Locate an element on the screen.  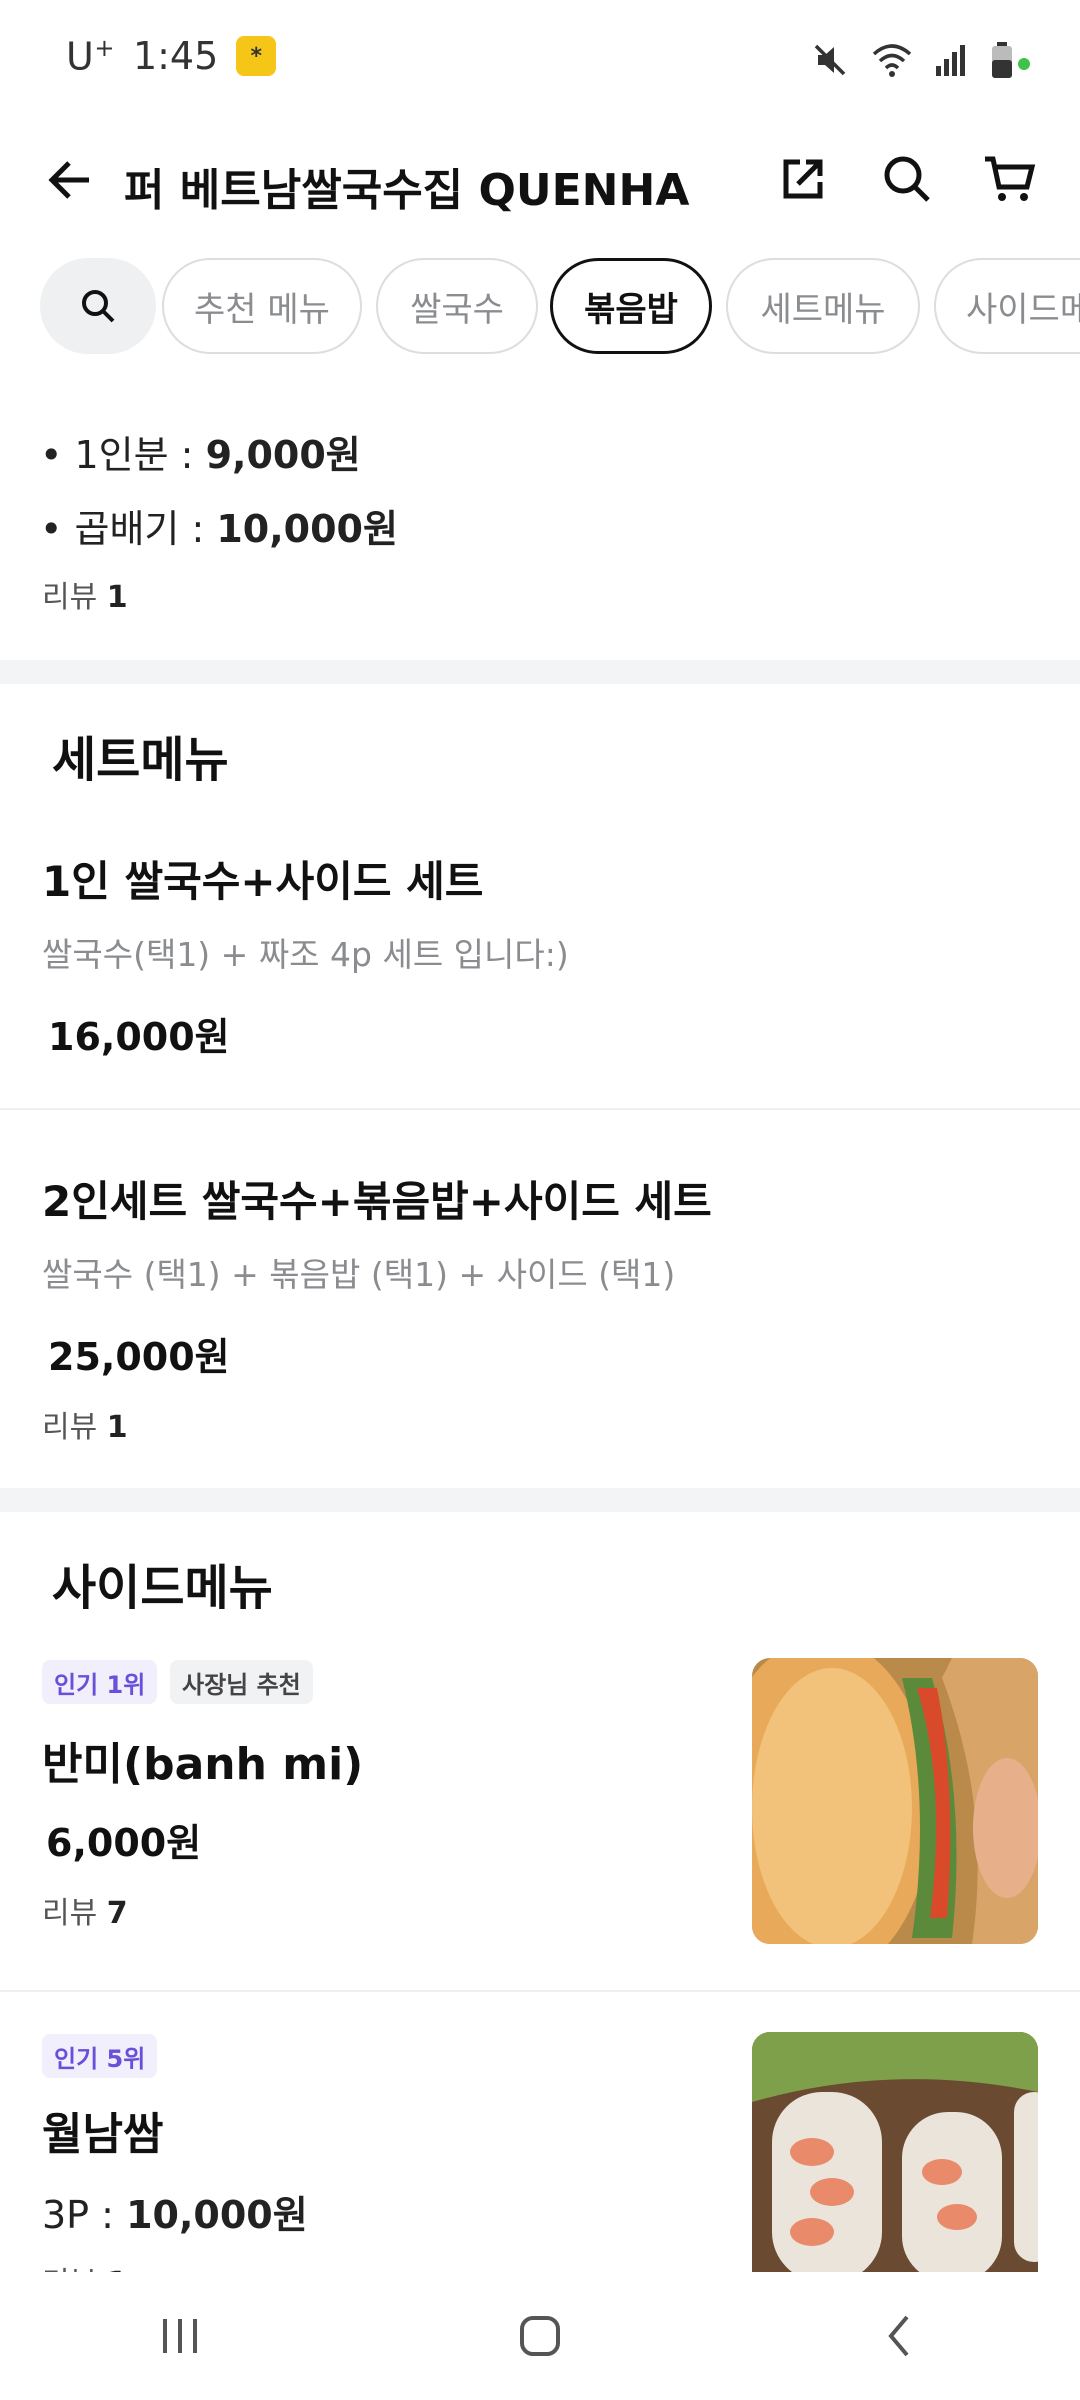
battery-icon is located at coordinates (1011, 60).